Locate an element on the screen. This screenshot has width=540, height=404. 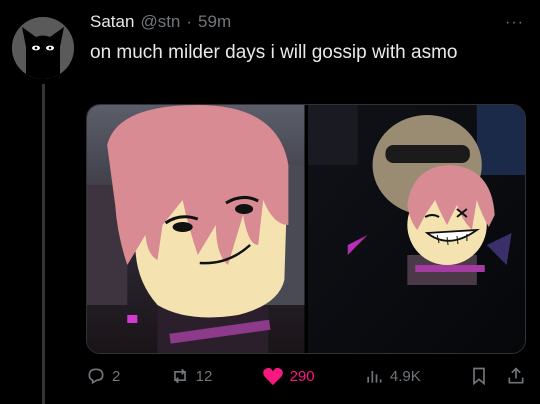
views-button: 4.9K is located at coordinates (392, 376).